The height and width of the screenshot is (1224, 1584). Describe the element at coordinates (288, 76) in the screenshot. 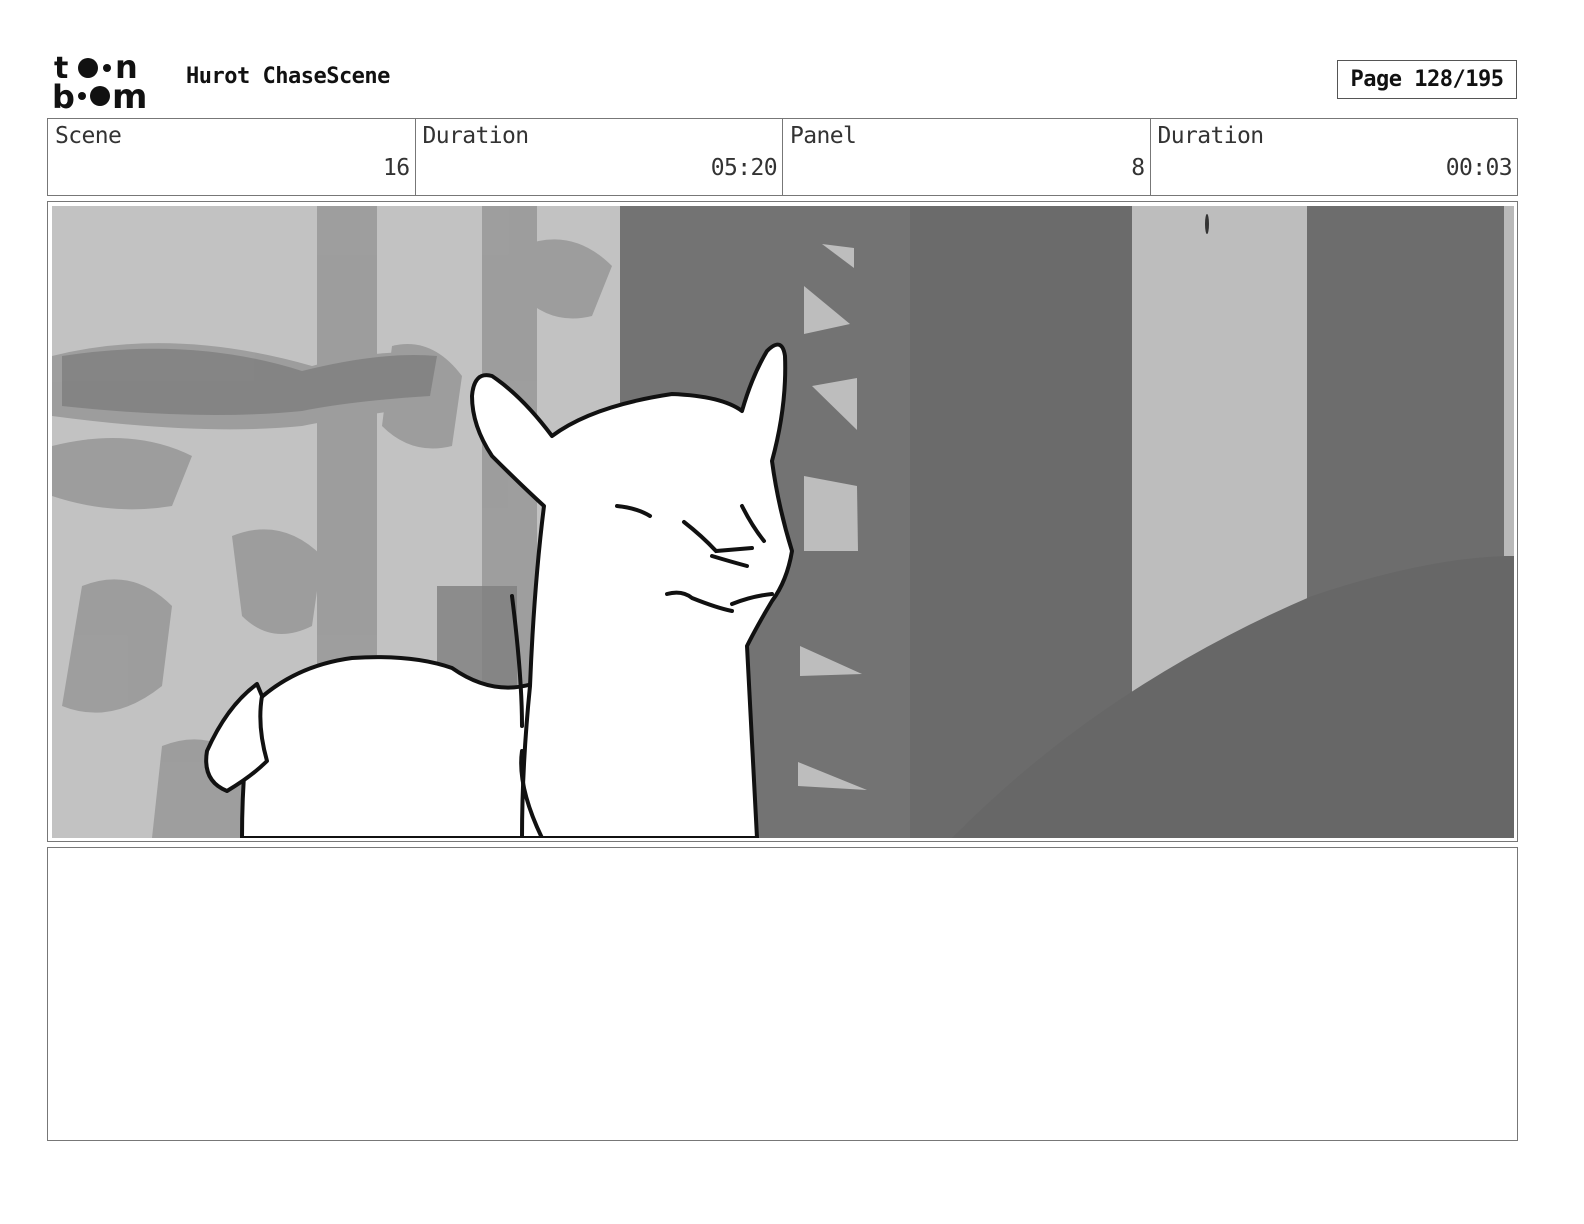

I see `project-title: Hurot ChaseScene` at that location.